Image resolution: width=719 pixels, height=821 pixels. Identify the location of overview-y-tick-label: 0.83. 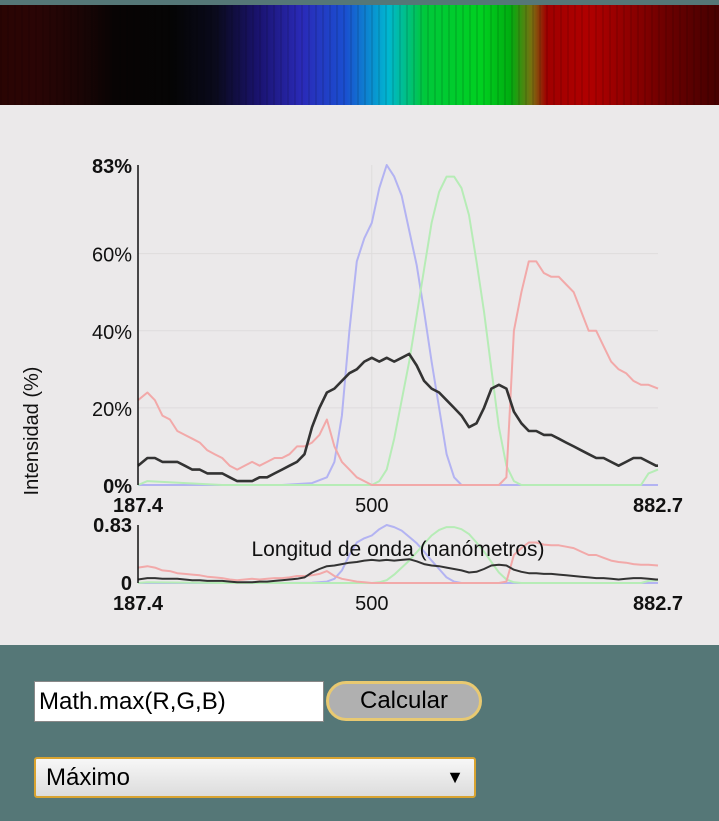
(112, 526).